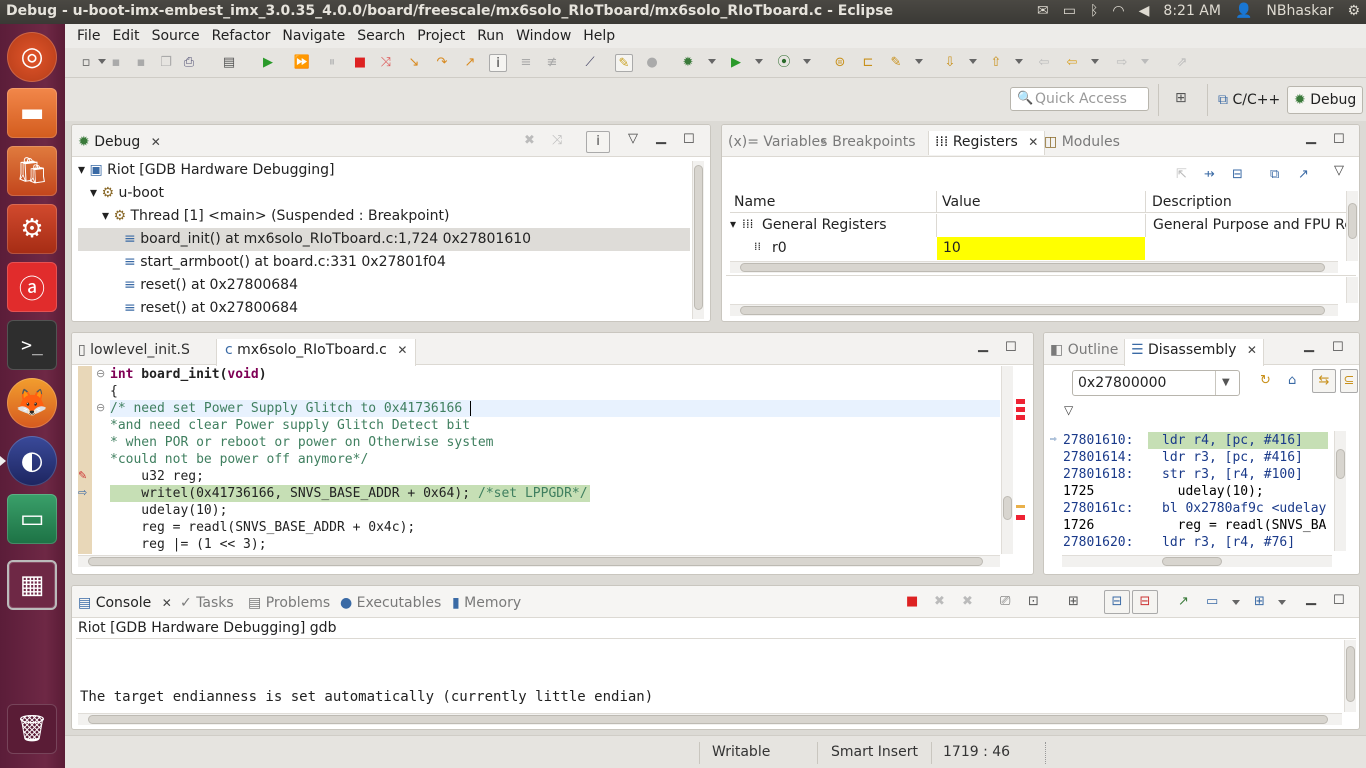 This screenshot has width=1366, height=768. What do you see at coordinates (1082, 143) in the screenshot?
I see `tab-modules: ◫ Modules` at bounding box center [1082, 143].